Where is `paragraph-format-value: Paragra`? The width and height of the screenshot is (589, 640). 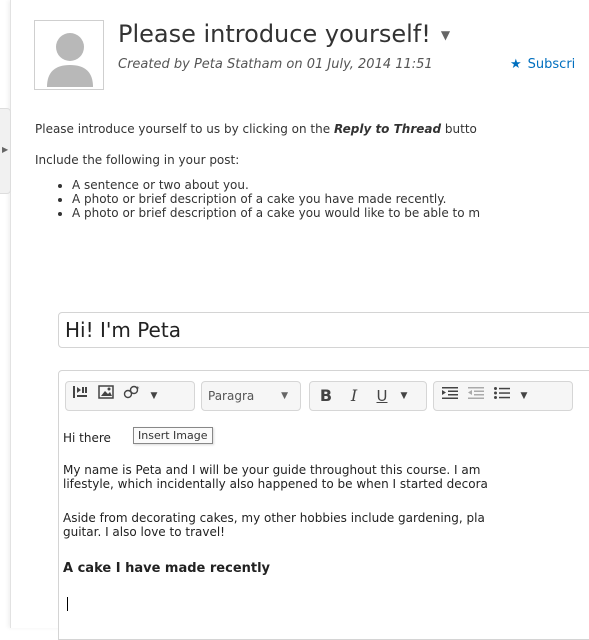 paragraph-format-value: Paragra is located at coordinates (231, 396).